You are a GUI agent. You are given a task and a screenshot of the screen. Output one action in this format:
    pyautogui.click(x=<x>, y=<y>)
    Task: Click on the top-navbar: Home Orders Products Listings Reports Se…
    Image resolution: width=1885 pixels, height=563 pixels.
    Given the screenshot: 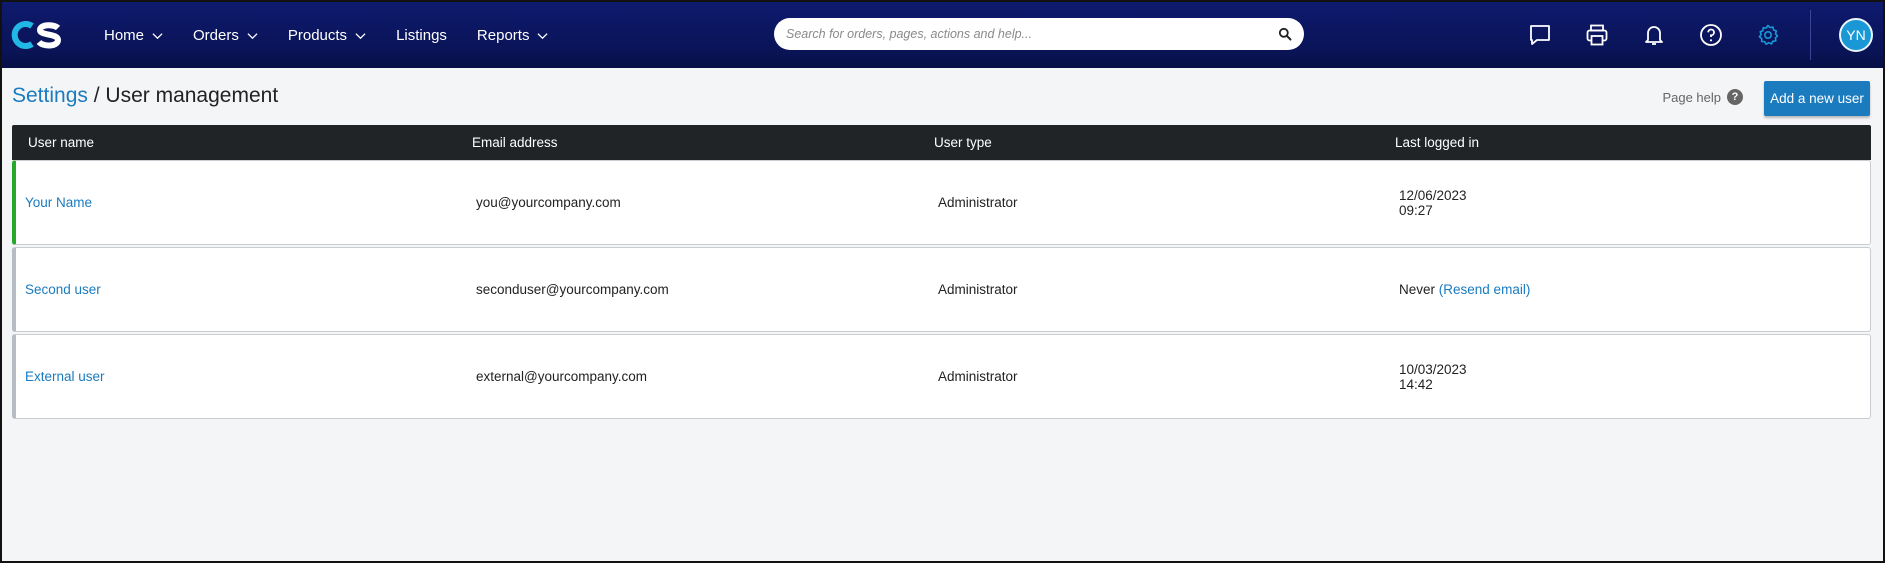 What is the action you would take?
    pyautogui.click(x=942, y=35)
    